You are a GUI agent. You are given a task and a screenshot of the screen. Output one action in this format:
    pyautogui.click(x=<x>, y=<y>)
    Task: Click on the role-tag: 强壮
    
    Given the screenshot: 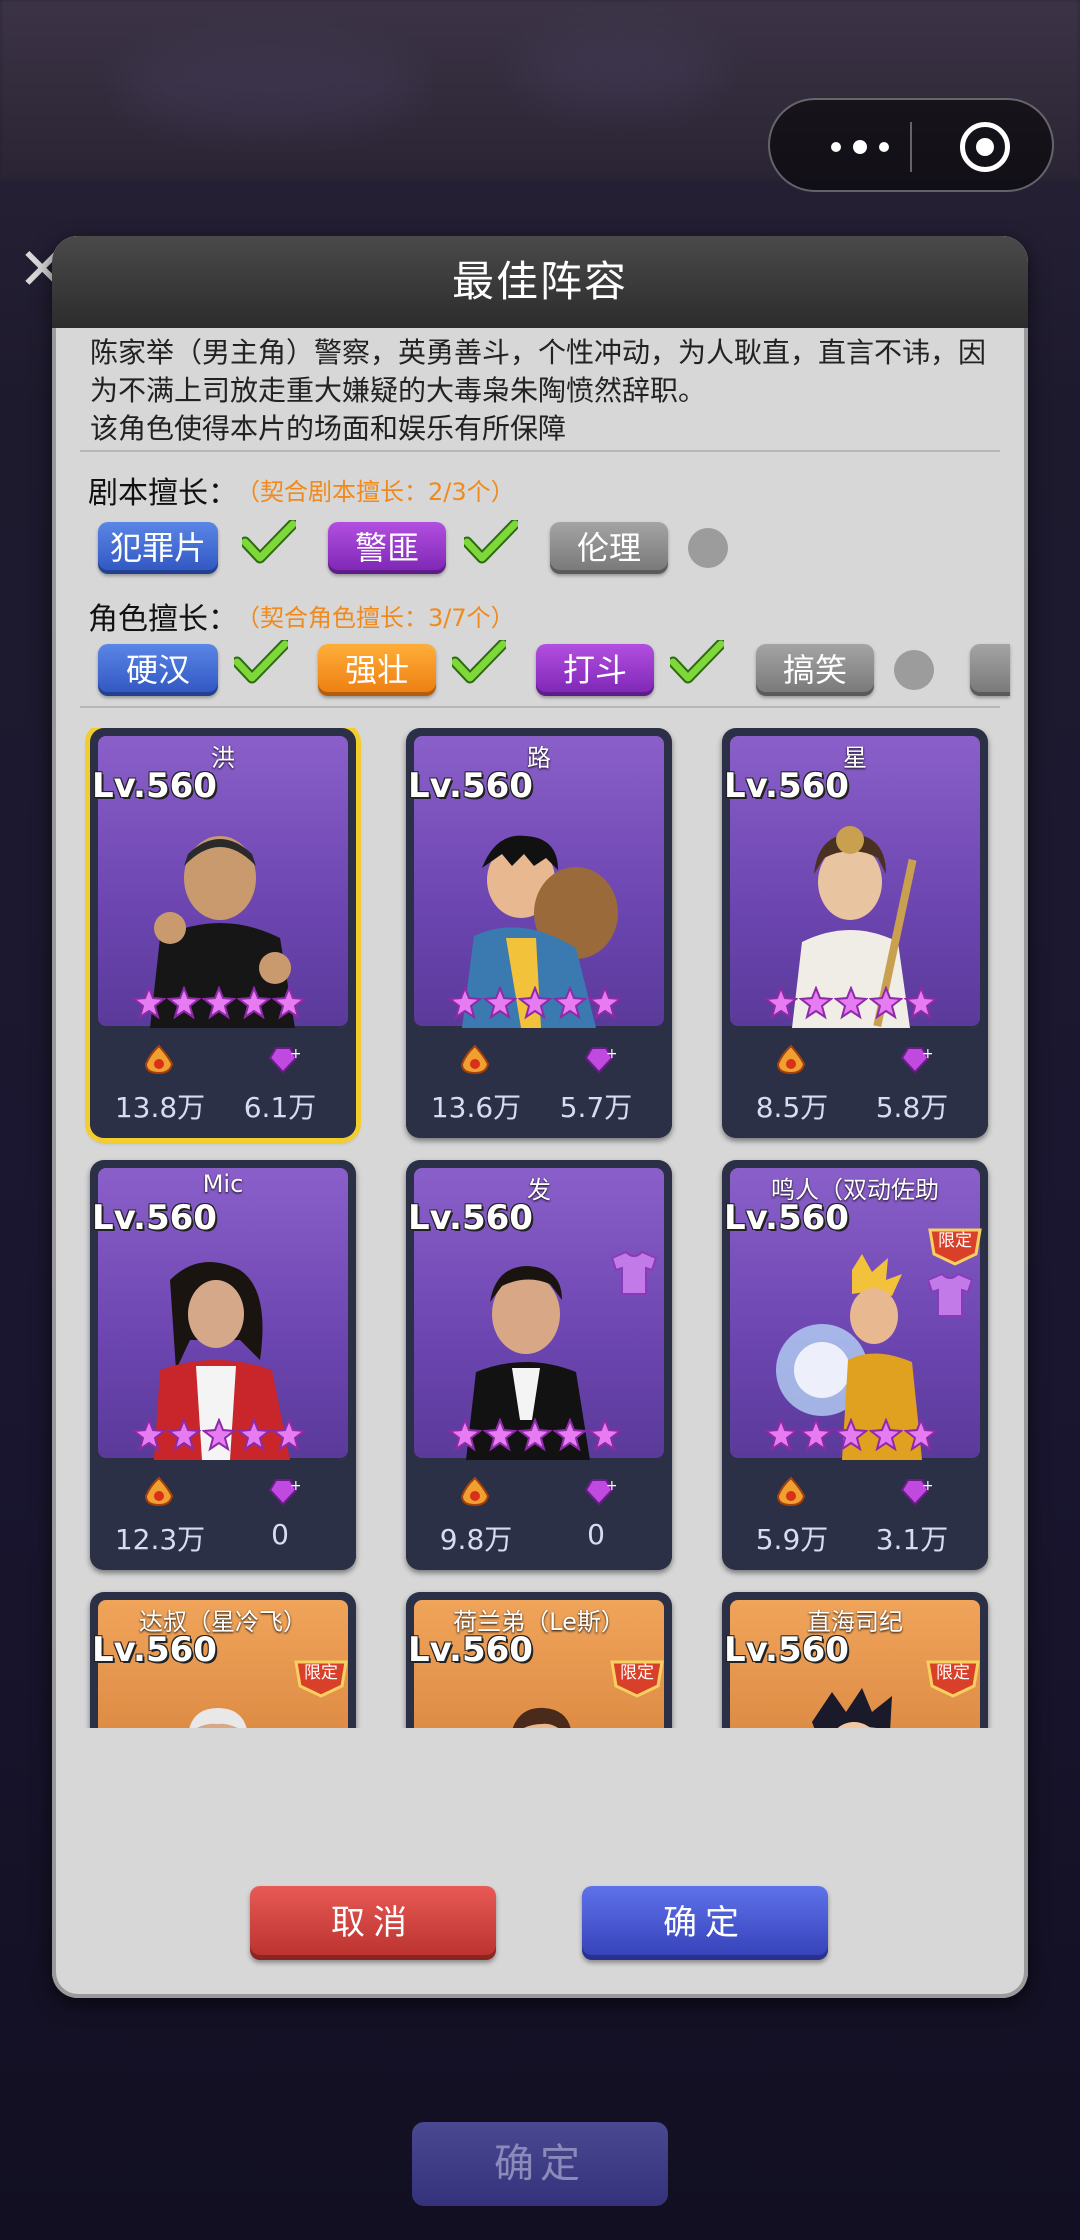 What is the action you would take?
    pyautogui.click(x=377, y=670)
    